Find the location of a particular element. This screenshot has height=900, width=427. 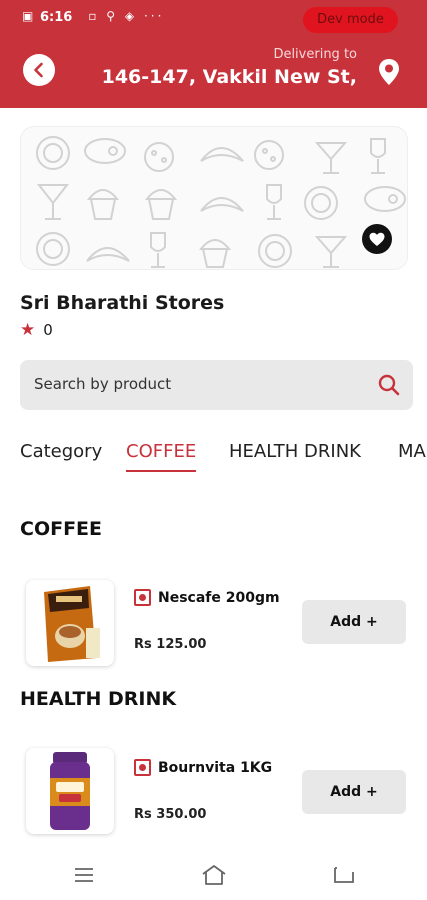

tab-coffee: COFFEE is located at coordinates (161, 456).